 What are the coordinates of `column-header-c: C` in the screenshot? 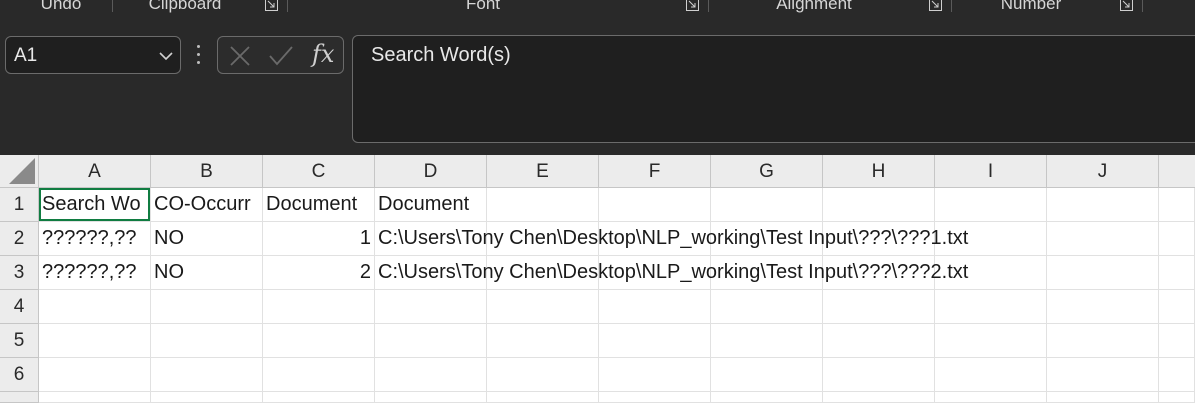 It's located at (319, 171).